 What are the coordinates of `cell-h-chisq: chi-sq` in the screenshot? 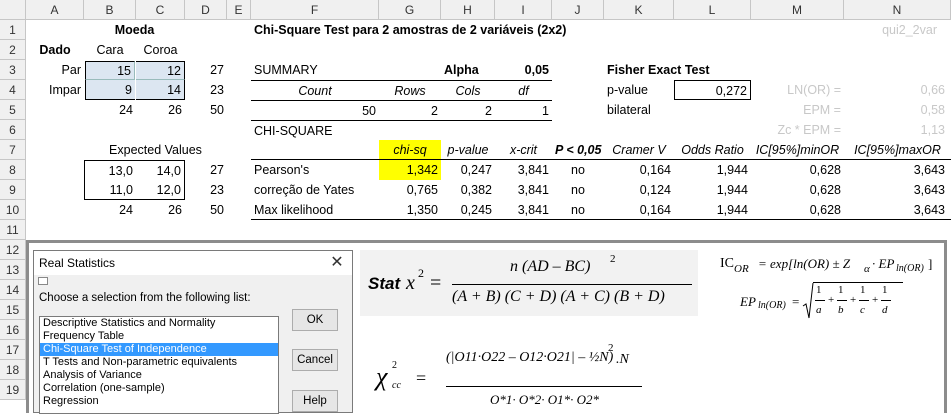 It's located at (410, 150).